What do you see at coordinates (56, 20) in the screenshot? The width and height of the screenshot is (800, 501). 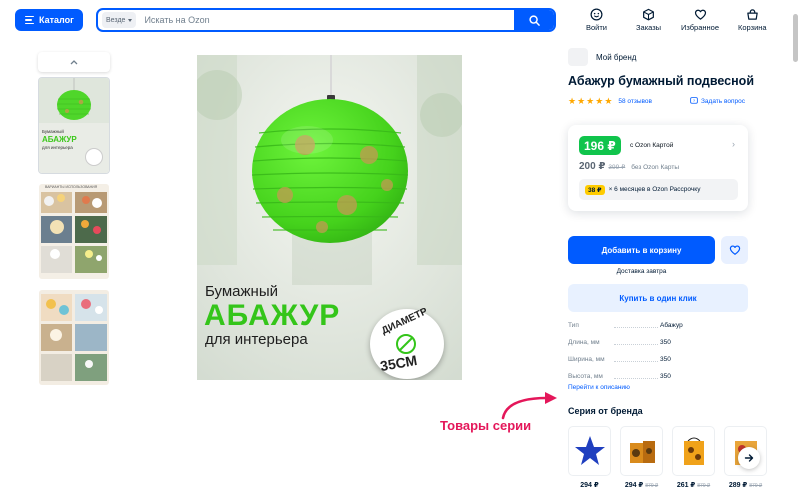 I see `catalog-label: Каталог` at bounding box center [56, 20].